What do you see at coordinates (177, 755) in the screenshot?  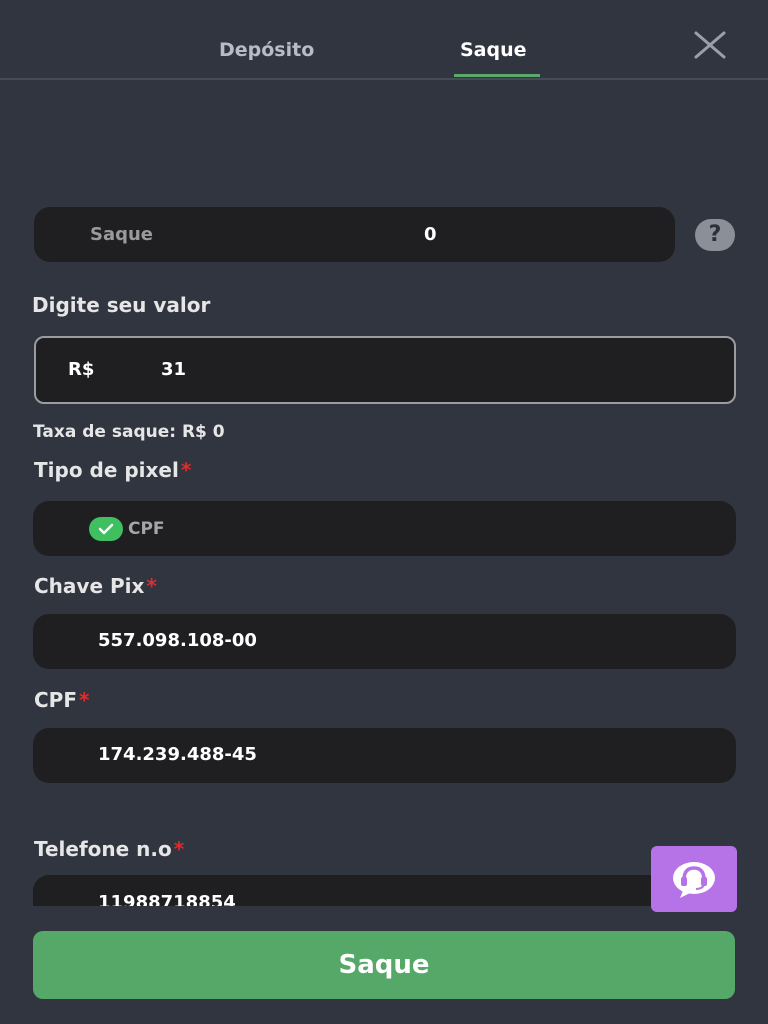 I see `cpf-value: 174.239.488-45` at bounding box center [177, 755].